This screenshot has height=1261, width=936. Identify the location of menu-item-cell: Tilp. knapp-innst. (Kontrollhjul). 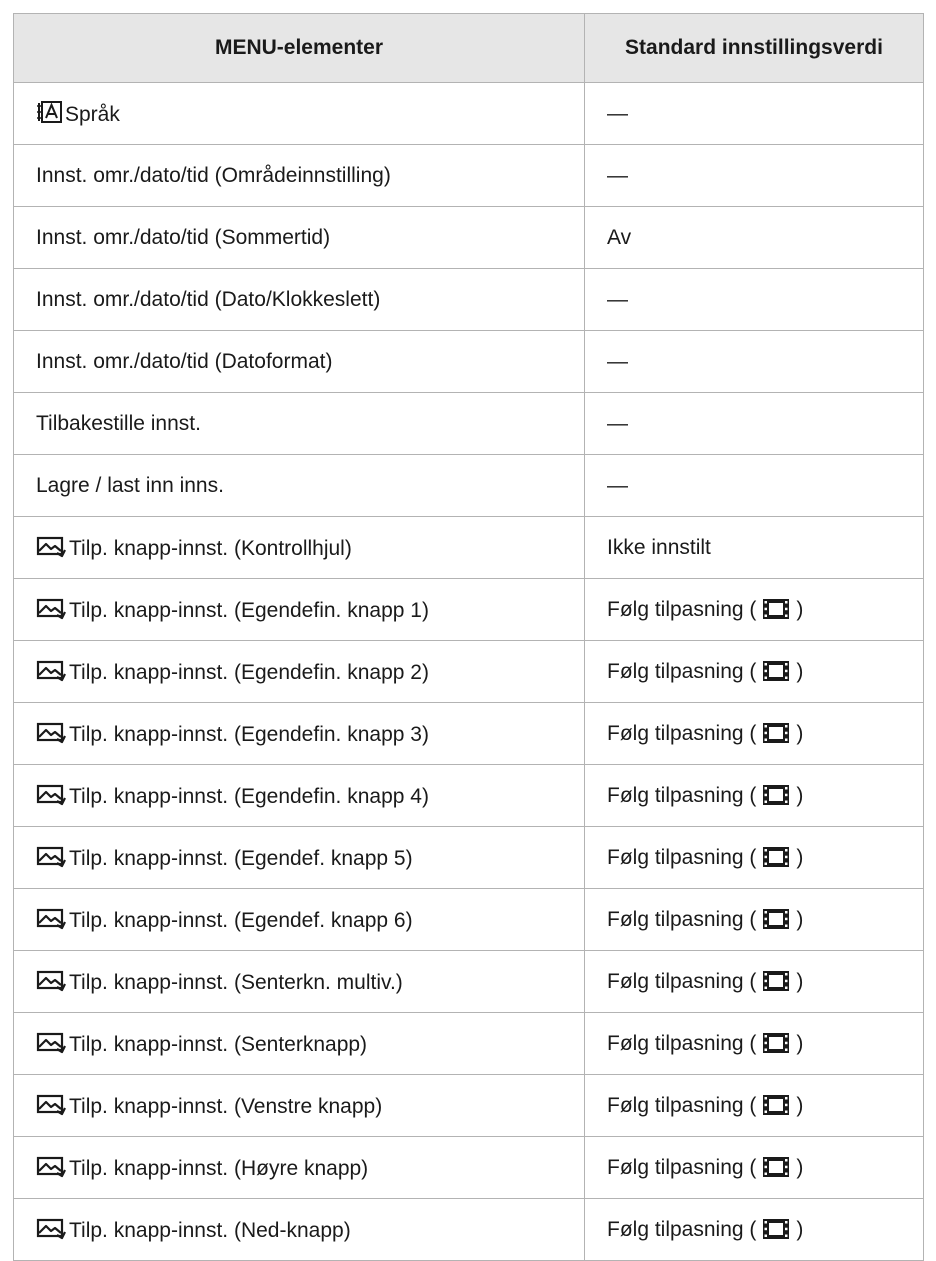
(299, 547).